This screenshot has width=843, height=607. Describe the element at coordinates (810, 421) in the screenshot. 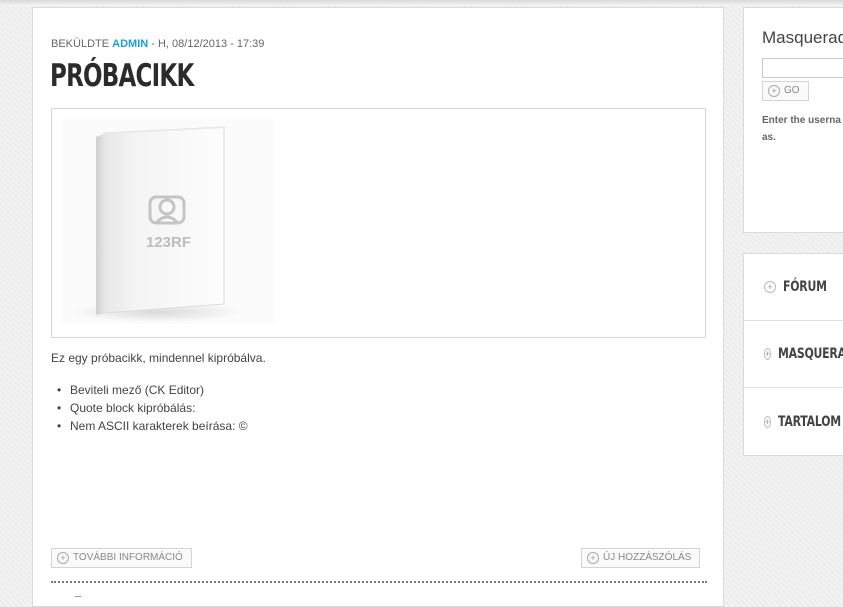

I see `sidebar-item-label: TARTALOM` at that location.